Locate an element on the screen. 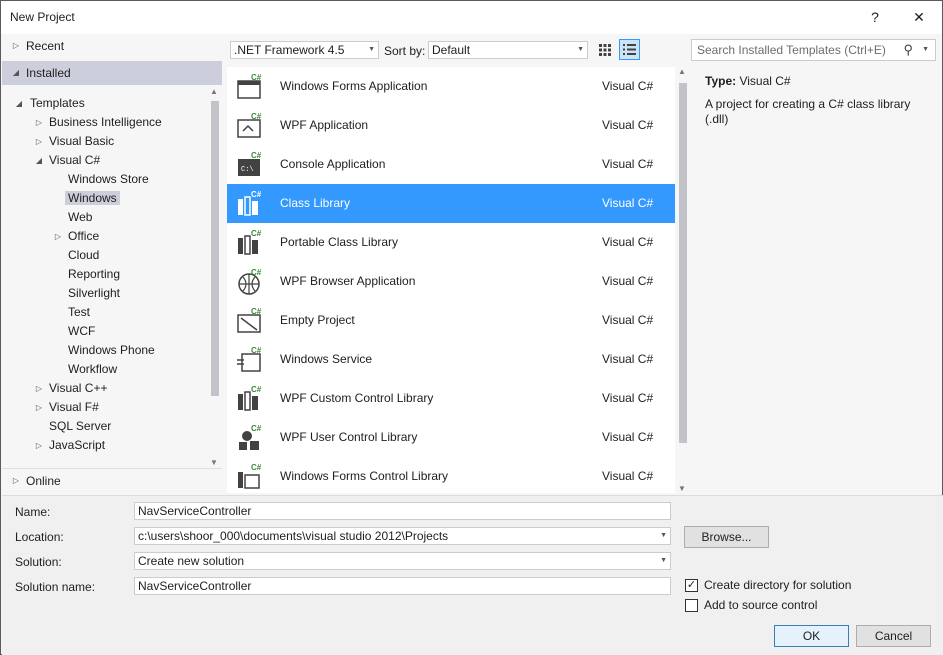  user-control-icon: C# is located at coordinates (250, 438).